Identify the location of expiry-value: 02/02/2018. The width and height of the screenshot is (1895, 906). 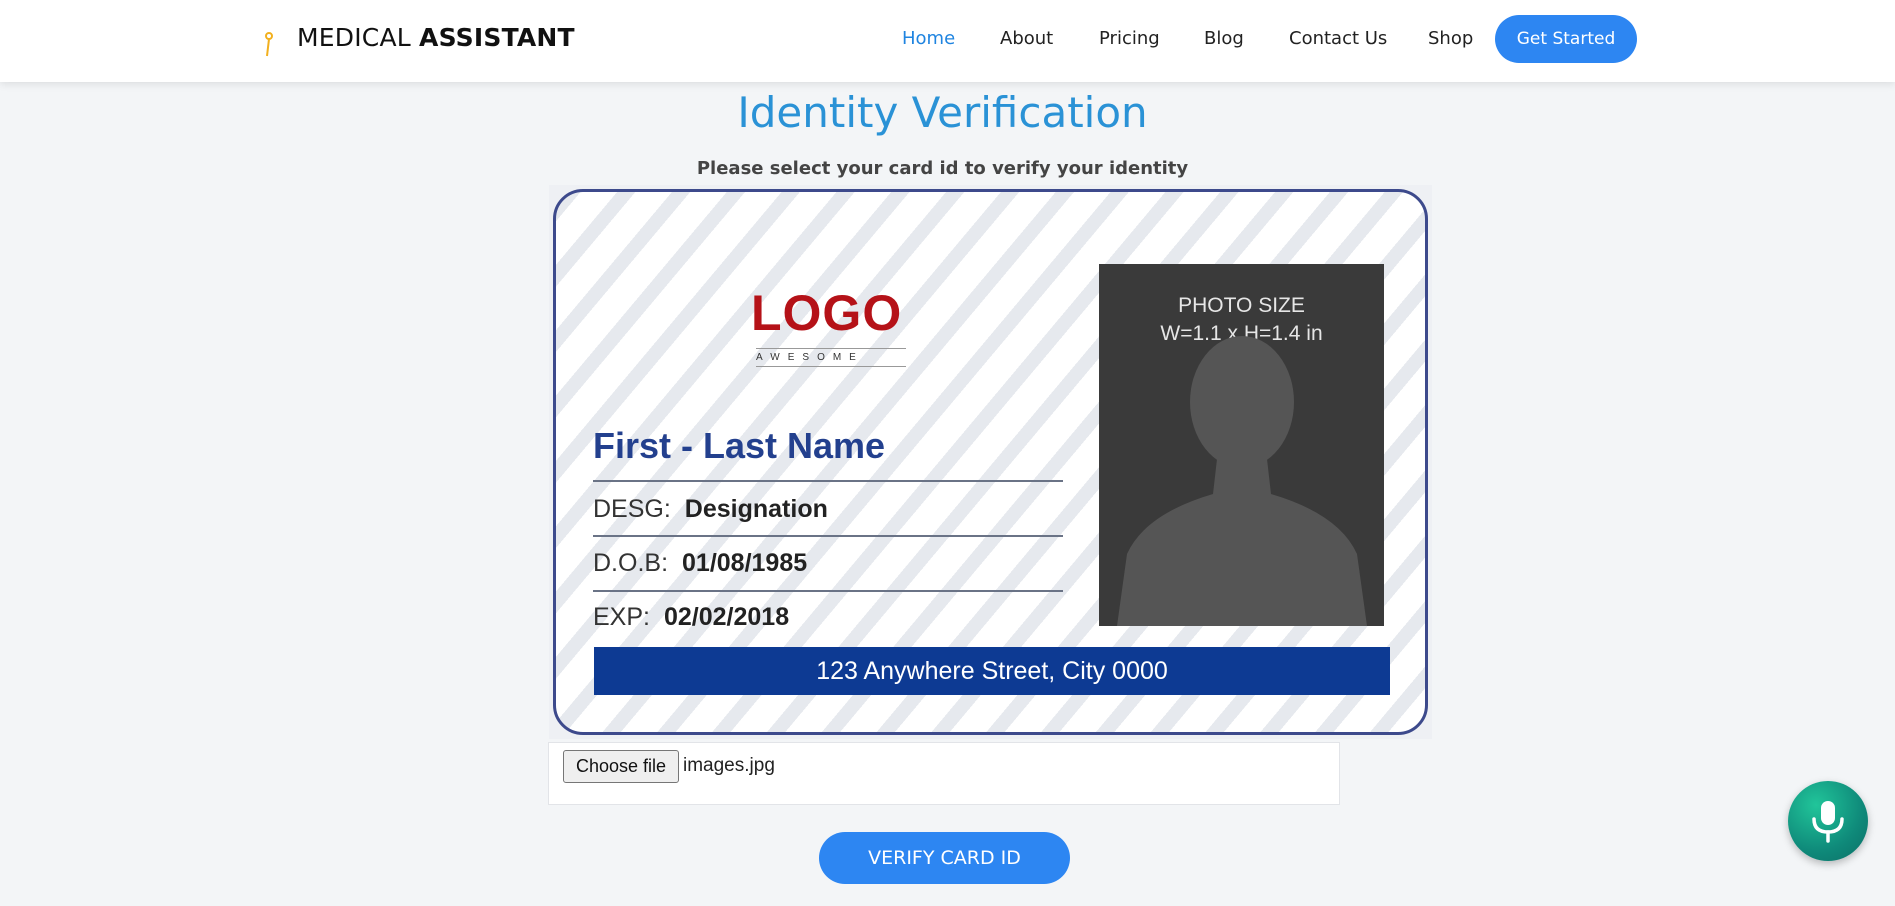
(726, 617).